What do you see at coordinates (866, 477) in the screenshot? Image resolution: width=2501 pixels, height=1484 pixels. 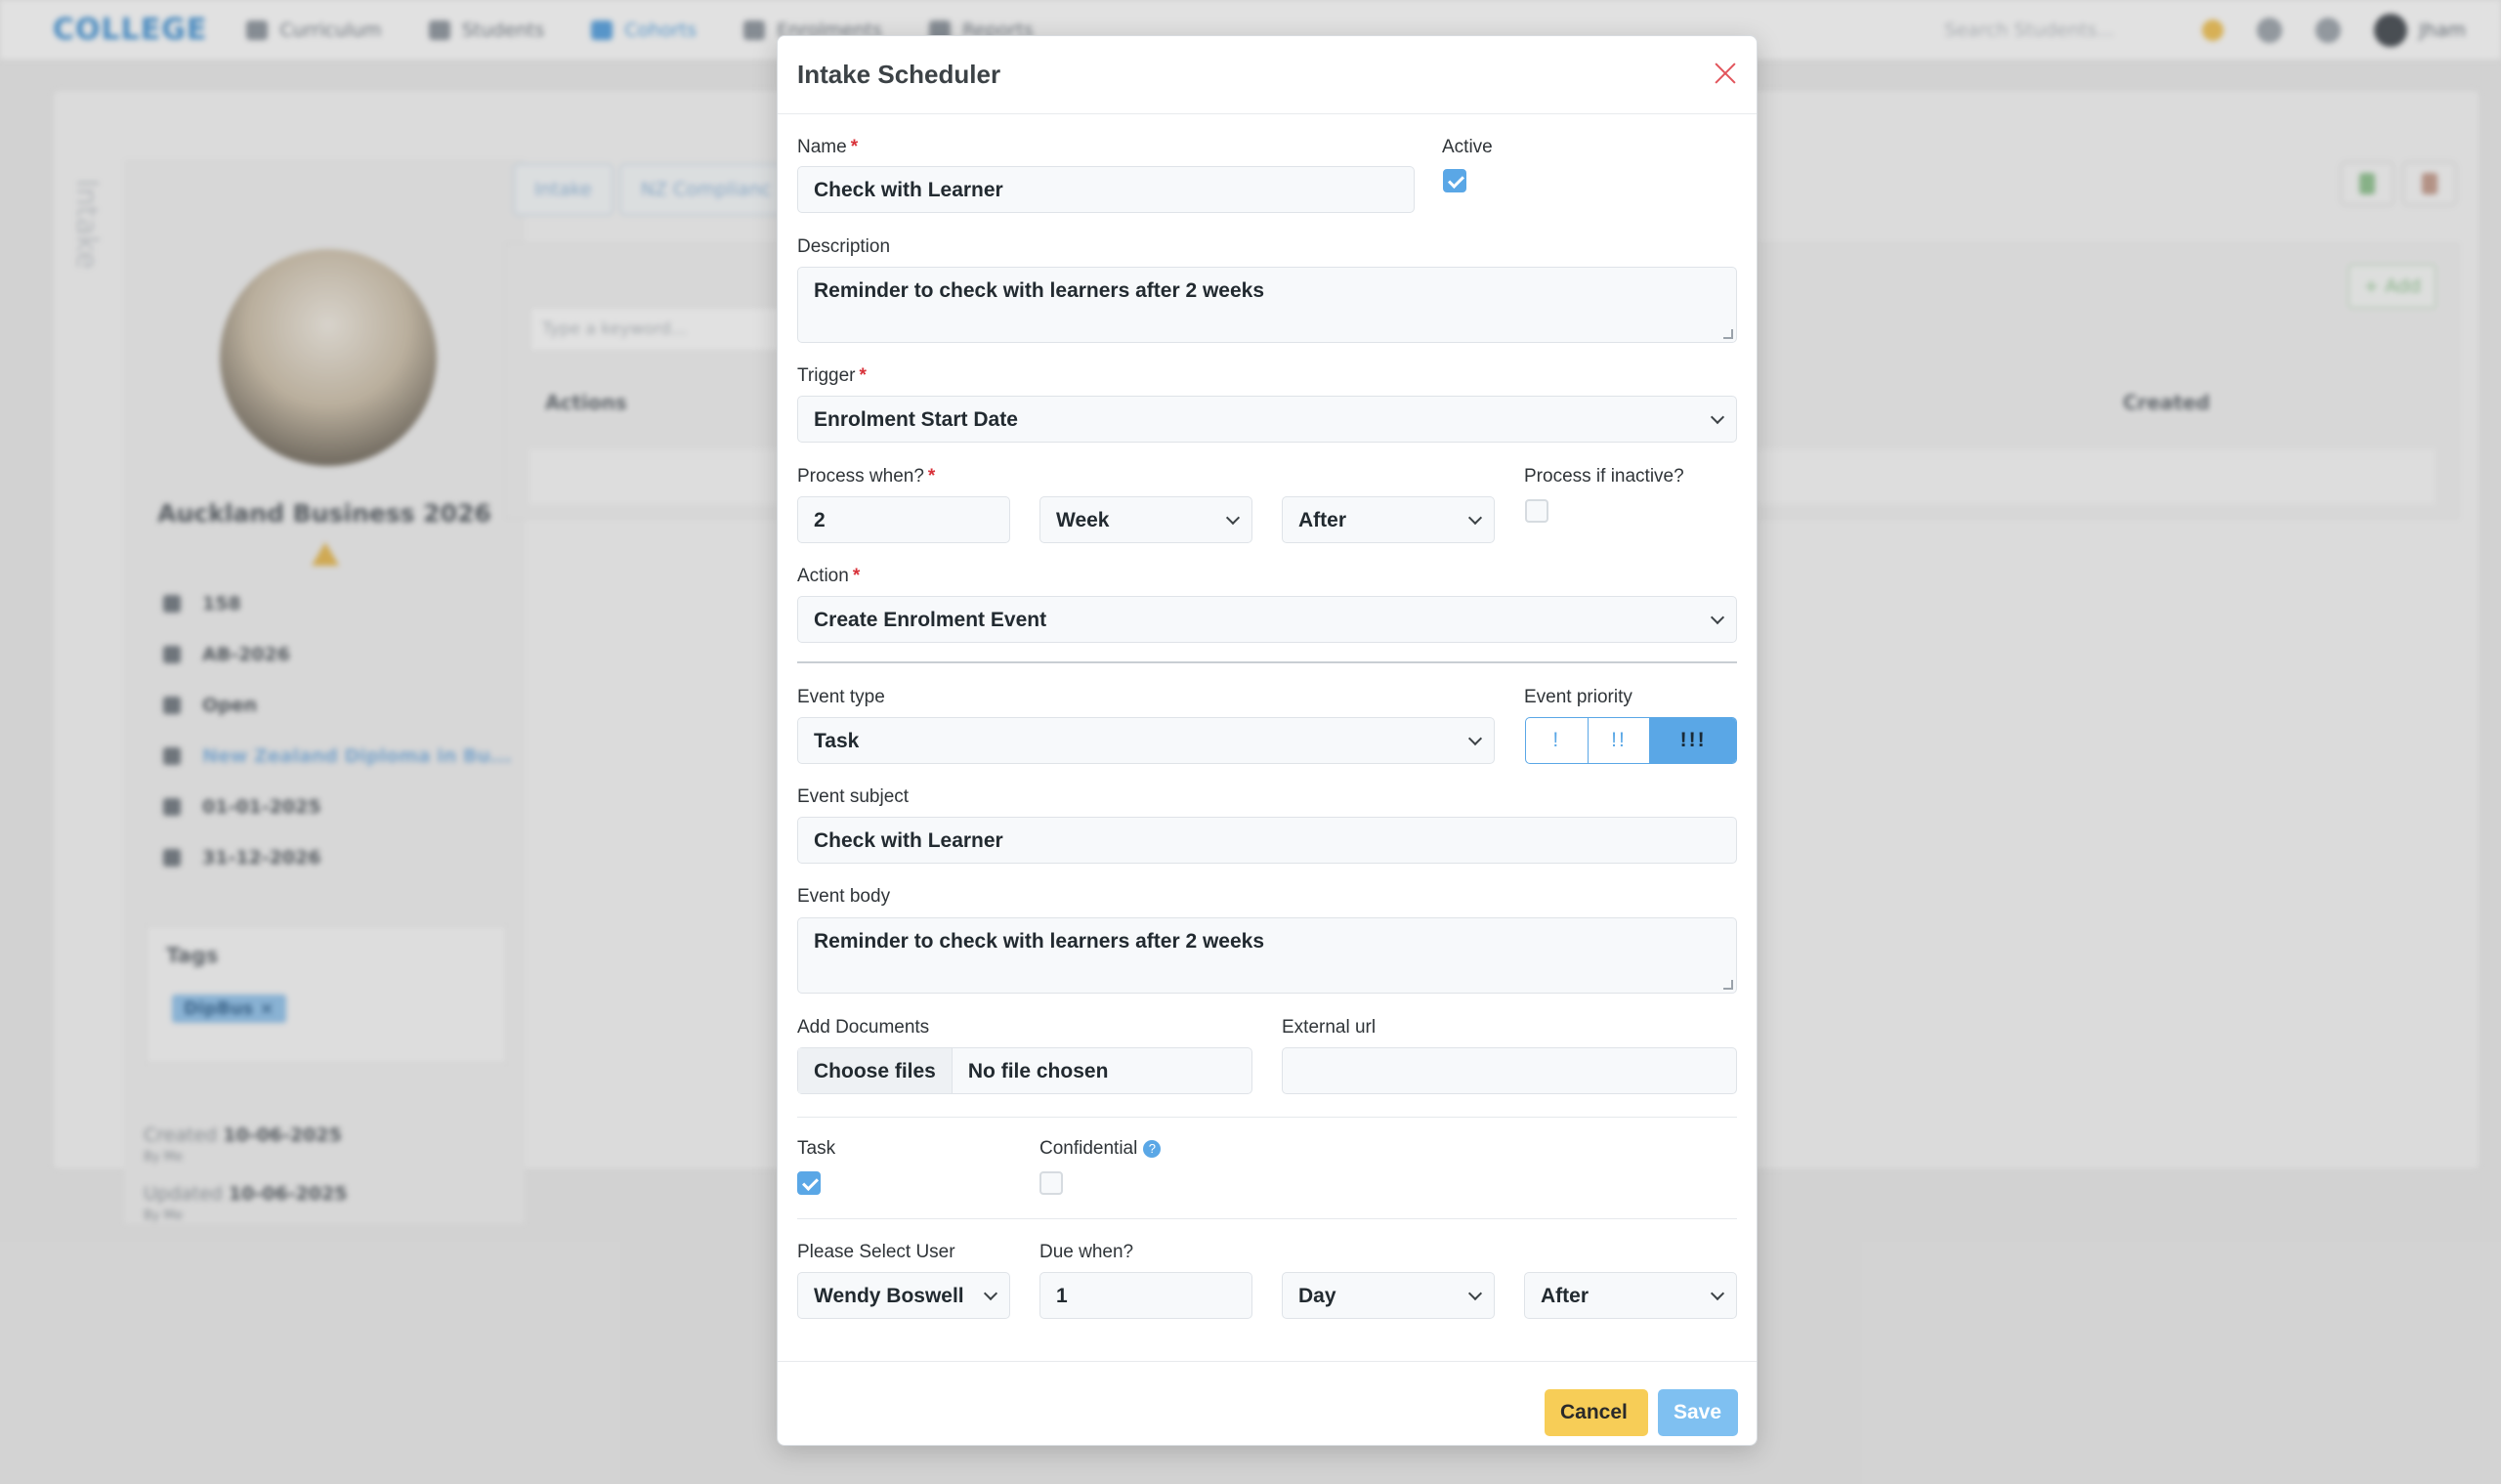 I see `process-when-label: Process when? *` at bounding box center [866, 477].